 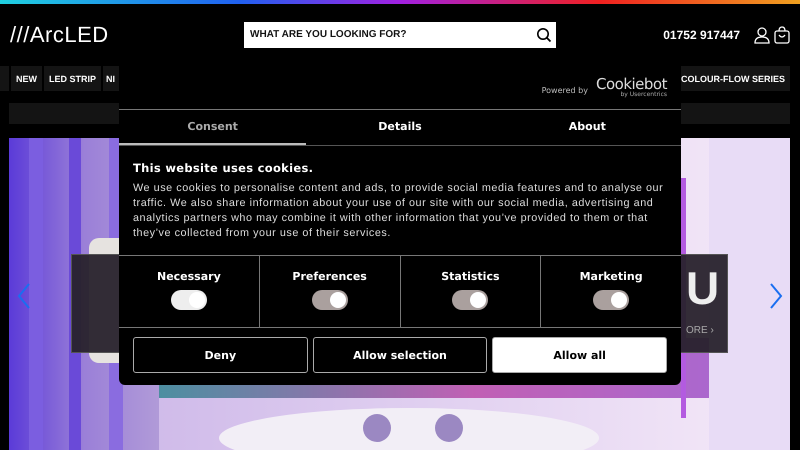 I want to click on category-label: Marketing, so click(x=611, y=276).